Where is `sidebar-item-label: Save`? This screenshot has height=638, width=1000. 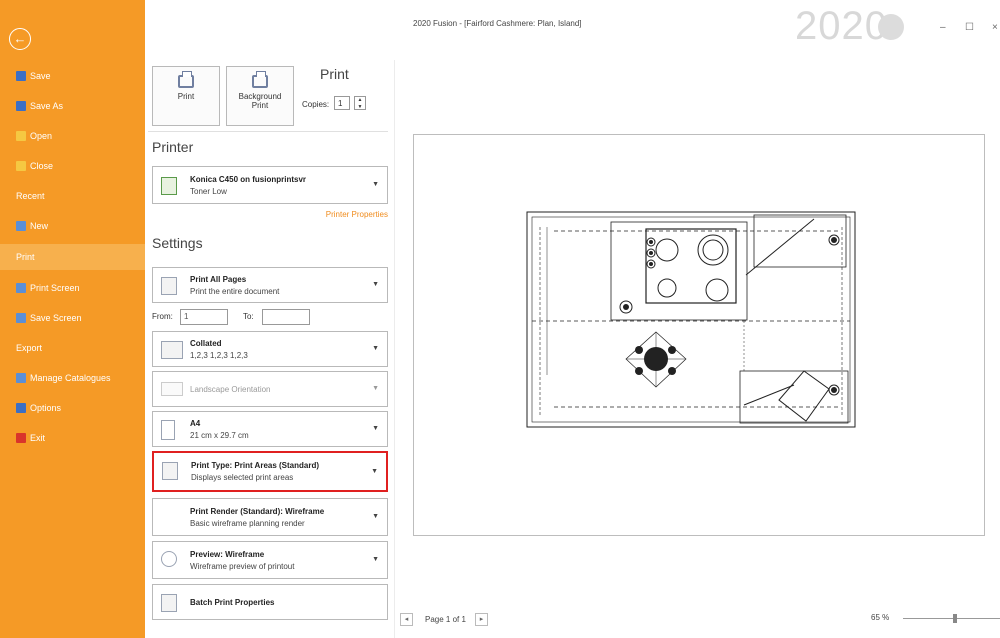
sidebar-item-label: Save is located at coordinates (40, 76).